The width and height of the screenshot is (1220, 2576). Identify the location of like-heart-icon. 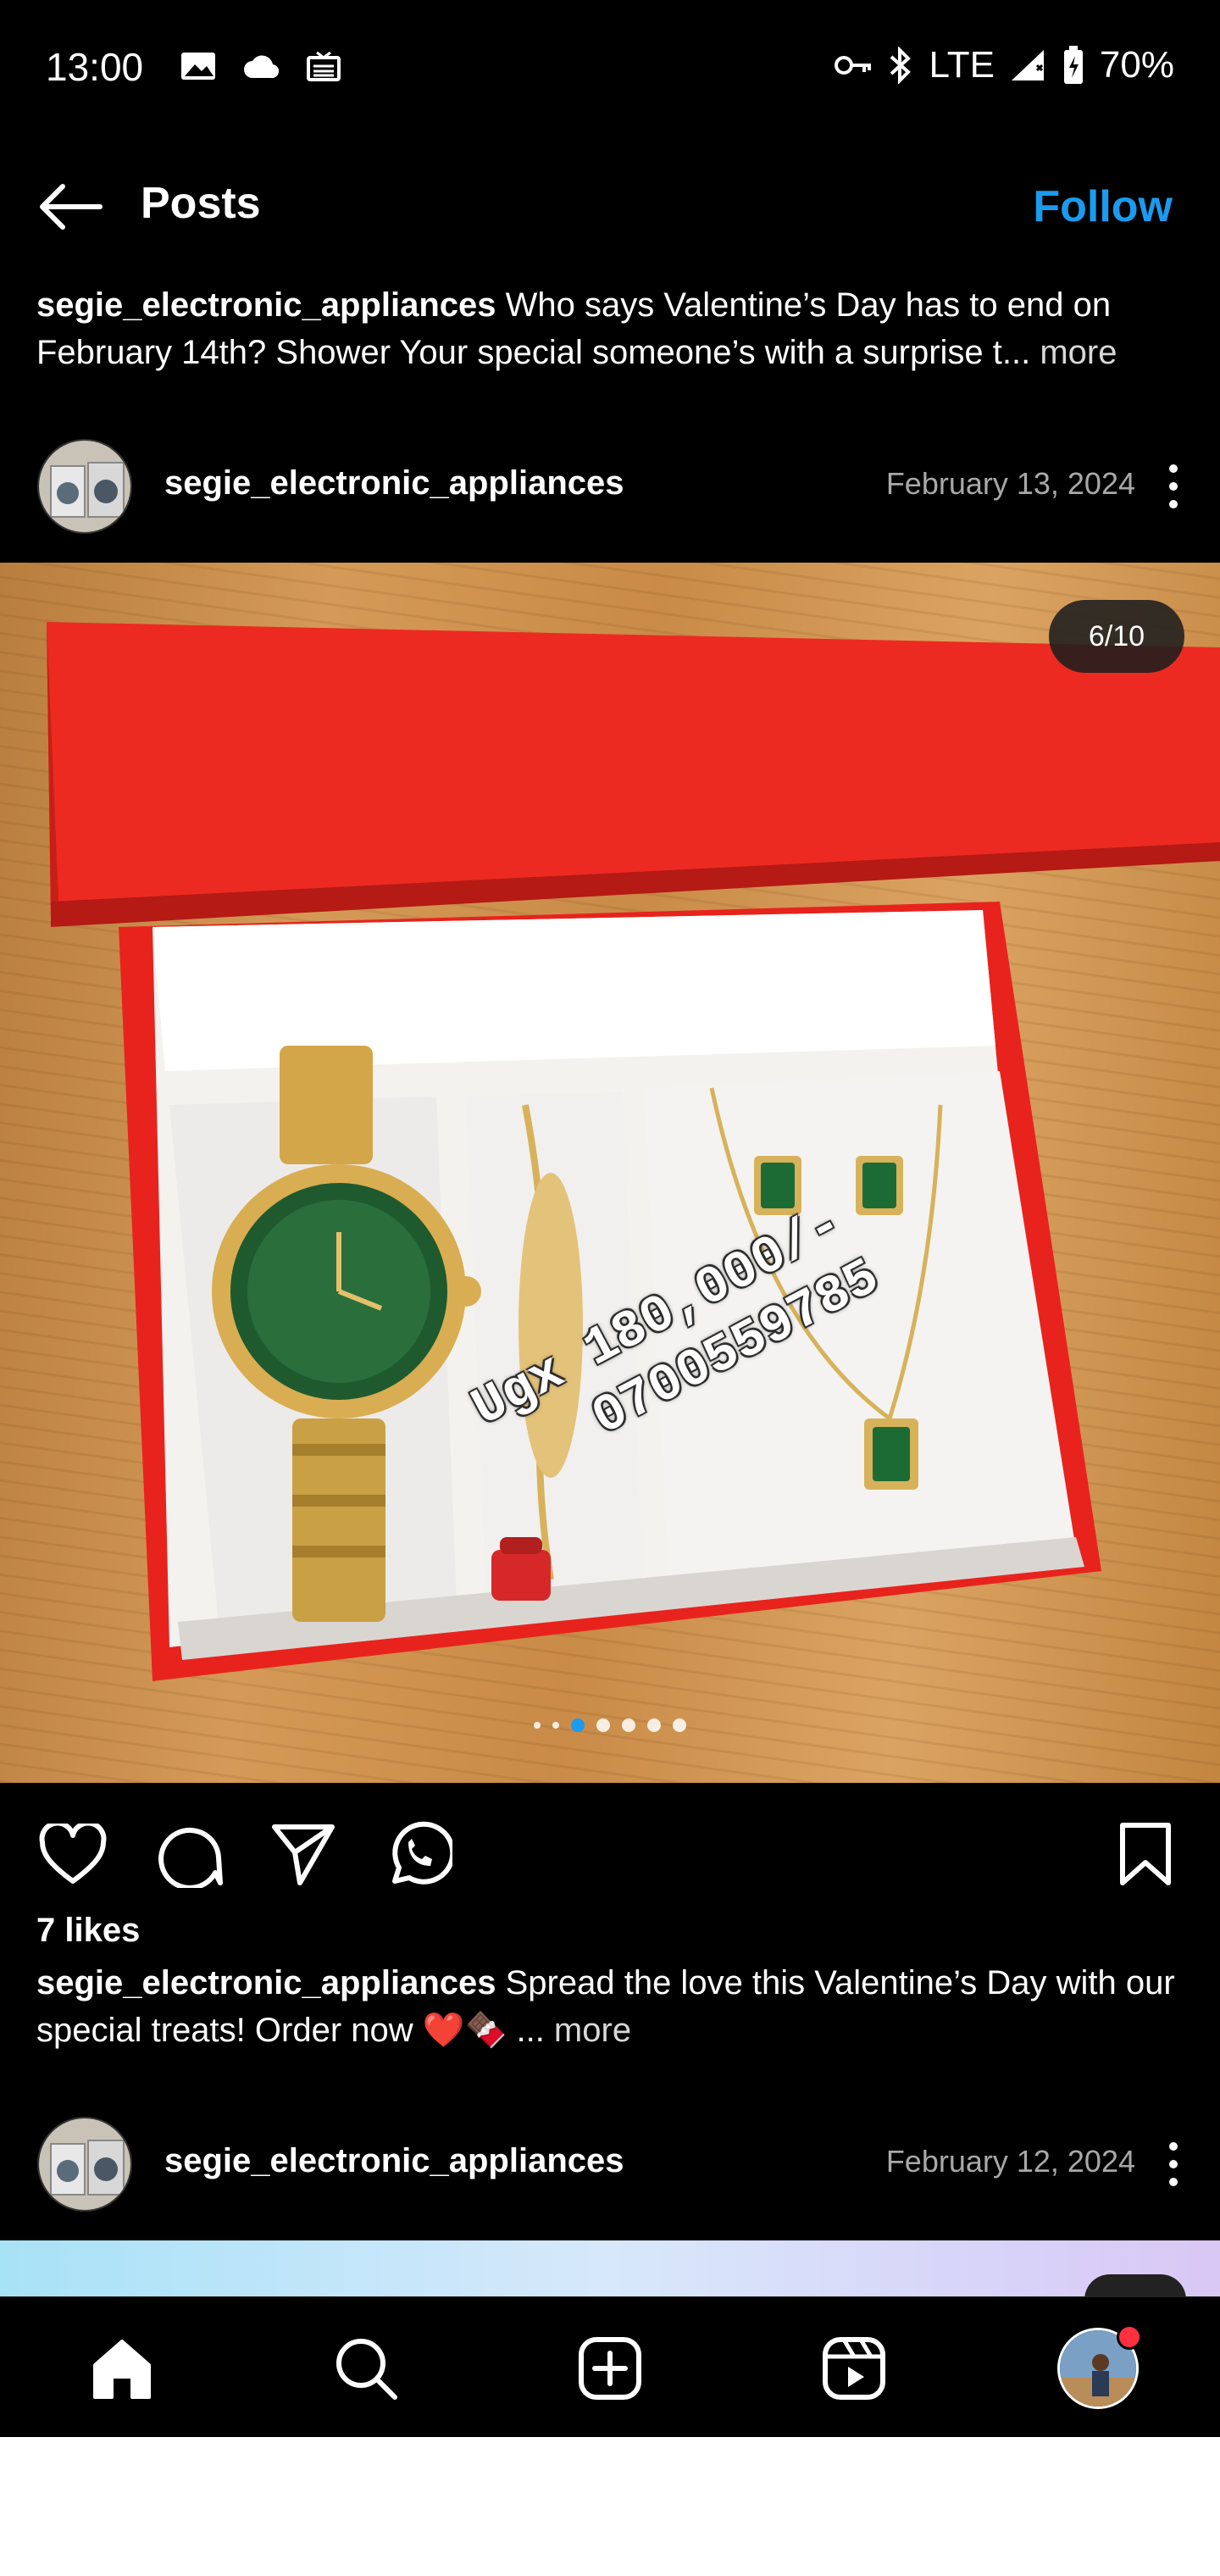
(72, 1854).